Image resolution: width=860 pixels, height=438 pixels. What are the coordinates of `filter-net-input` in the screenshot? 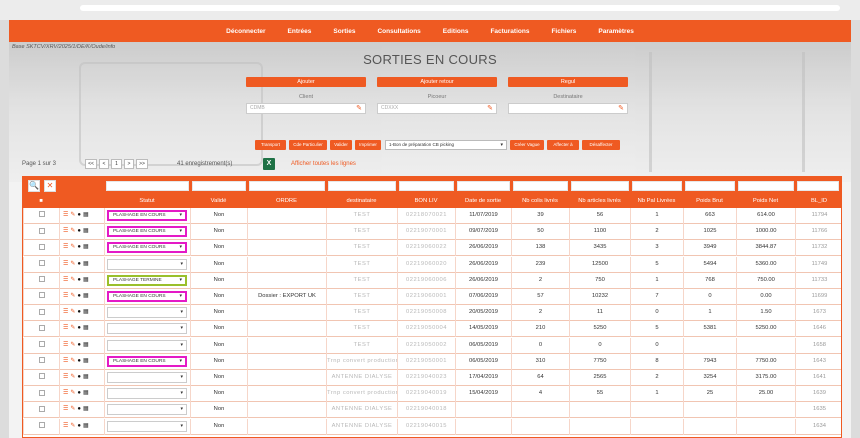 It's located at (766, 186).